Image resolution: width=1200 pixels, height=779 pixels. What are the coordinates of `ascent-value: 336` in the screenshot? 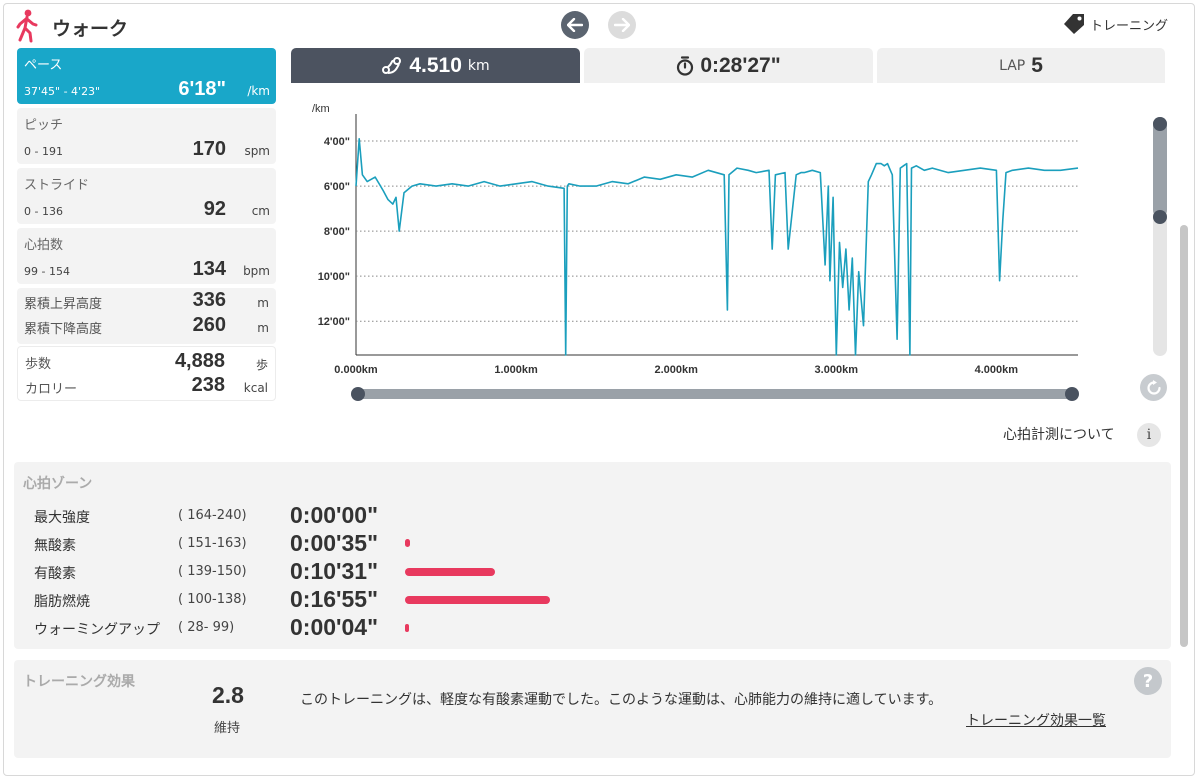 It's located at (209, 300).